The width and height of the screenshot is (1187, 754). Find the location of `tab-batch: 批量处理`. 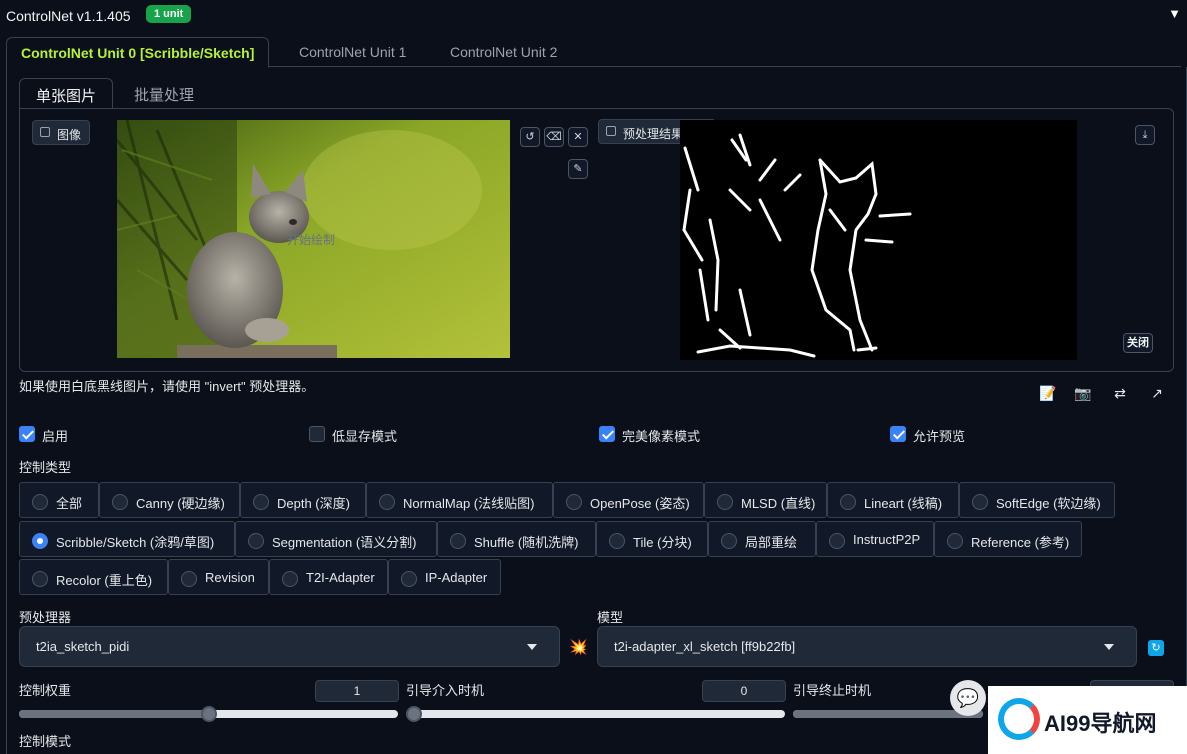

tab-batch: 批量处理 is located at coordinates (164, 93).